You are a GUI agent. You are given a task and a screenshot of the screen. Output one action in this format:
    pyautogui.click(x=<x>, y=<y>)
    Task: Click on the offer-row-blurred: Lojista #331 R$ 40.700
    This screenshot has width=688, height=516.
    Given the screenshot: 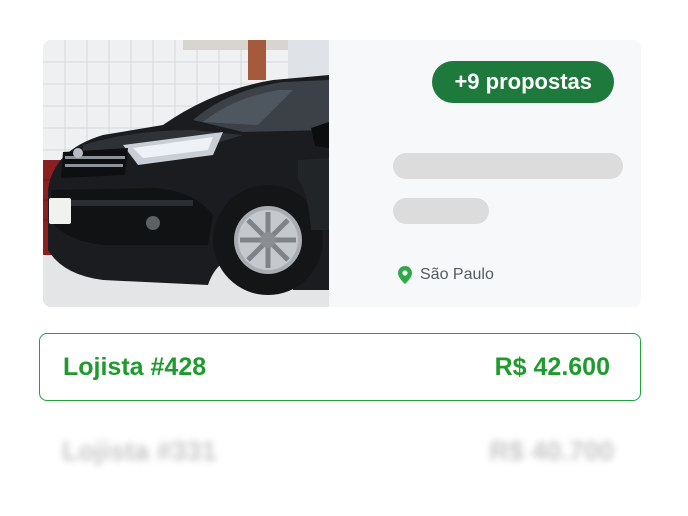 What is the action you would take?
    pyautogui.click(x=339, y=451)
    